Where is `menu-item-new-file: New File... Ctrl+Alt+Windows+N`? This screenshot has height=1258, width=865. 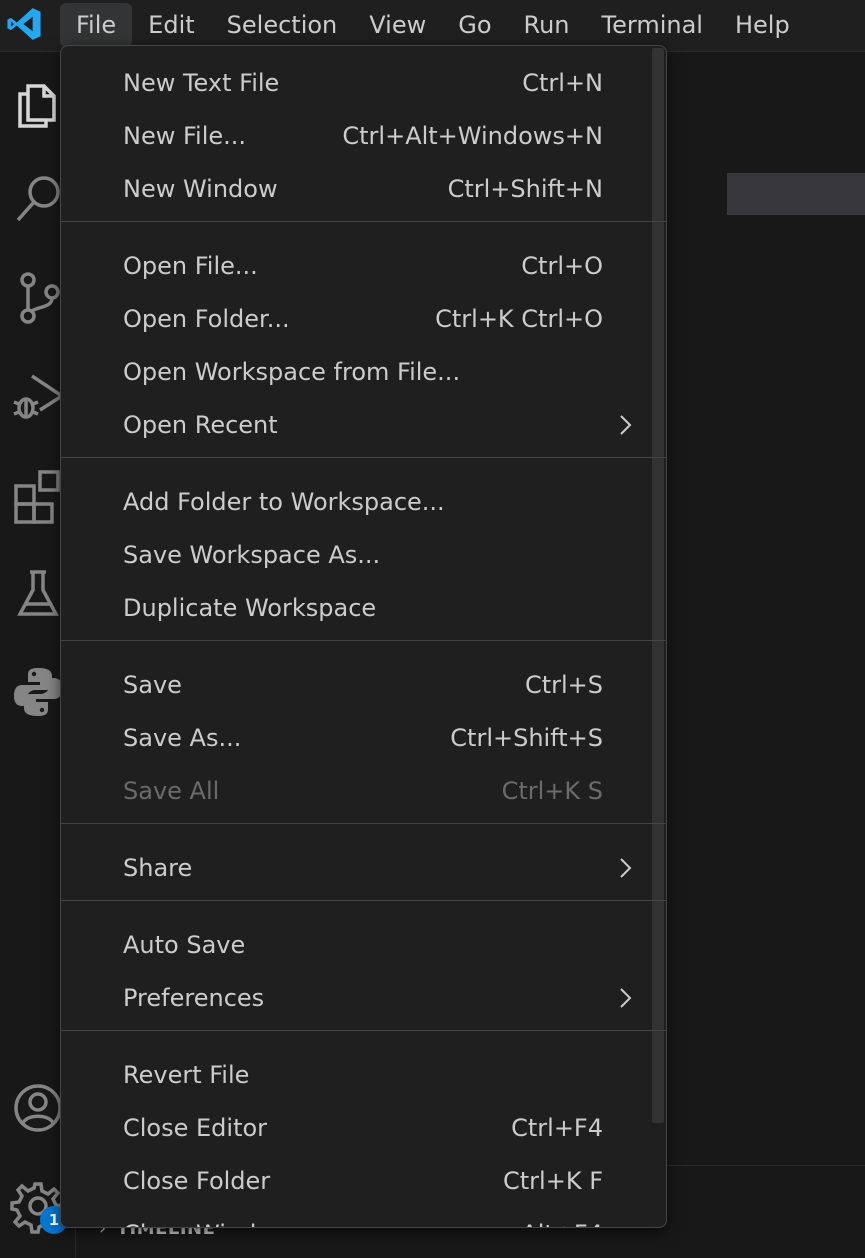 menu-item-new-file: New File... Ctrl+Alt+Windows+N is located at coordinates (356, 136).